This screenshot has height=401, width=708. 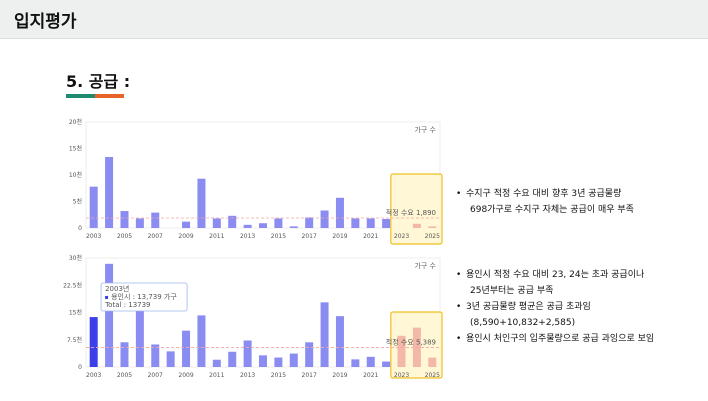 What do you see at coordinates (75, 175) in the screenshot?
I see `y-tick-label: 10천` at bounding box center [75, 175].